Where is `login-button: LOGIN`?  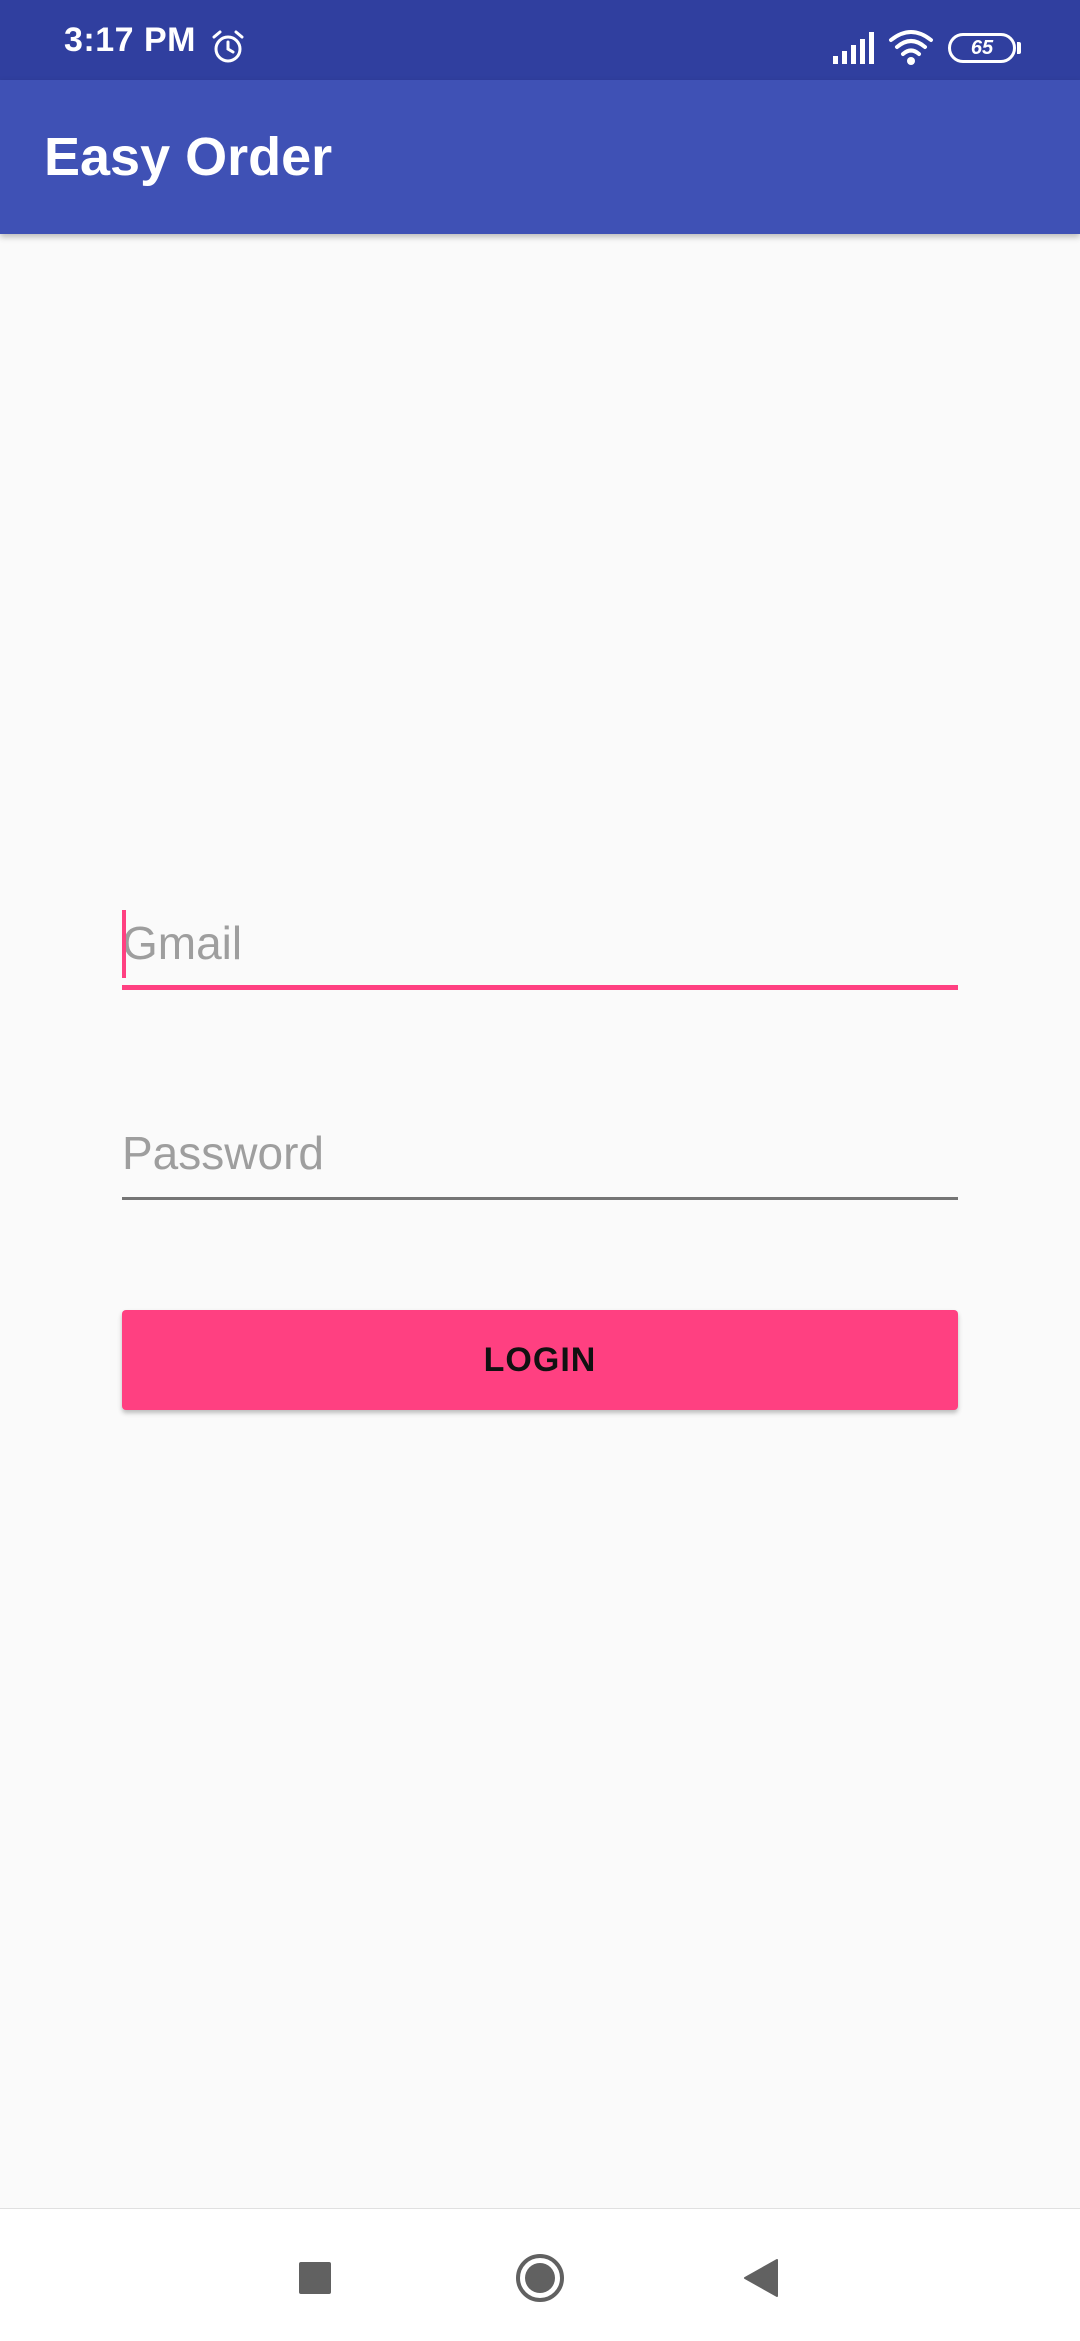 login-button: LOGIN is located at coordinates (540, 1360).